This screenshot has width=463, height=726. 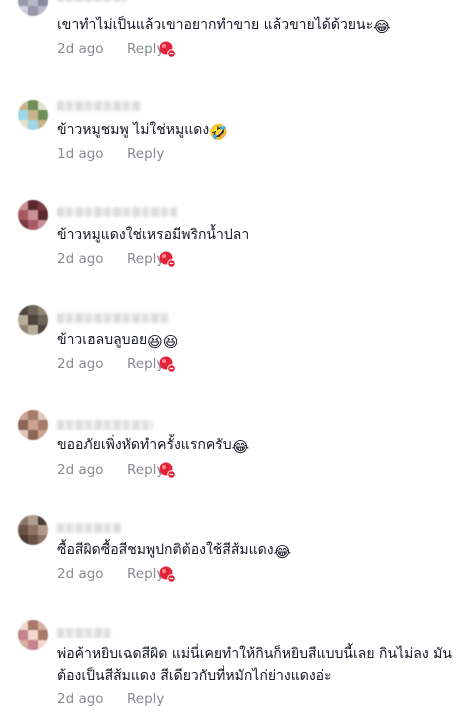 What do you see at coordinates (256, 341) in the screenshot?
I see `comment-text: ข้าวเฮลบลูบอย😆😆` at bounding box center [256, 341].